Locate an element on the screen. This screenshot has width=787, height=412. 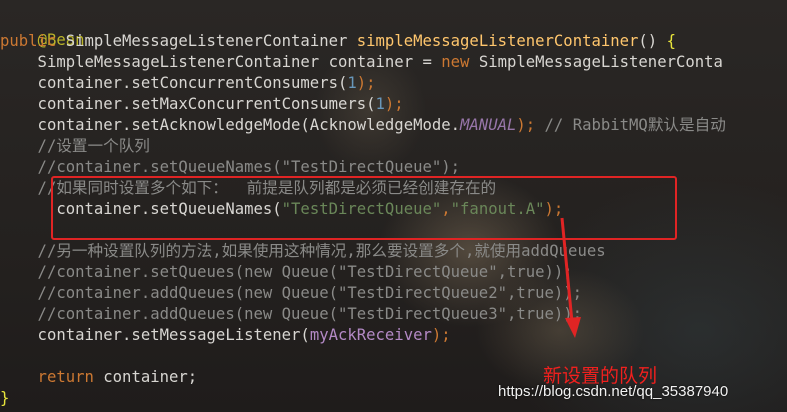
watermark: https://blog.csdn.net/qq_35387940 is located at coordinates (613, 391).